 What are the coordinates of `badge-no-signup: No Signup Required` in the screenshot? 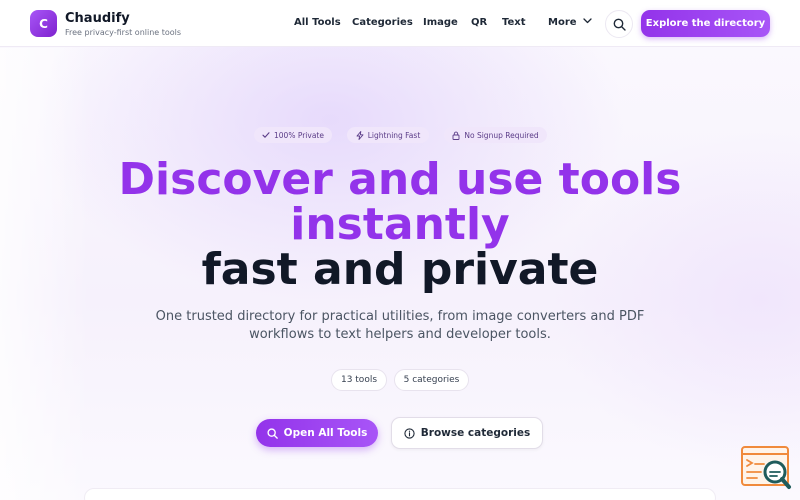 It's located at (495, 135).